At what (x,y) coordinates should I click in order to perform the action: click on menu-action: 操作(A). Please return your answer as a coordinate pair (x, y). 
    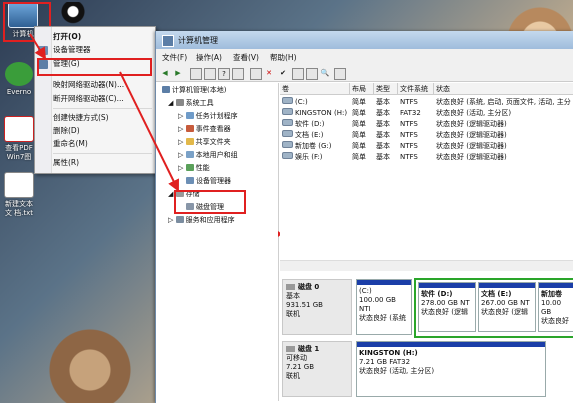
    Looking at the image, I should click on (209, 57).